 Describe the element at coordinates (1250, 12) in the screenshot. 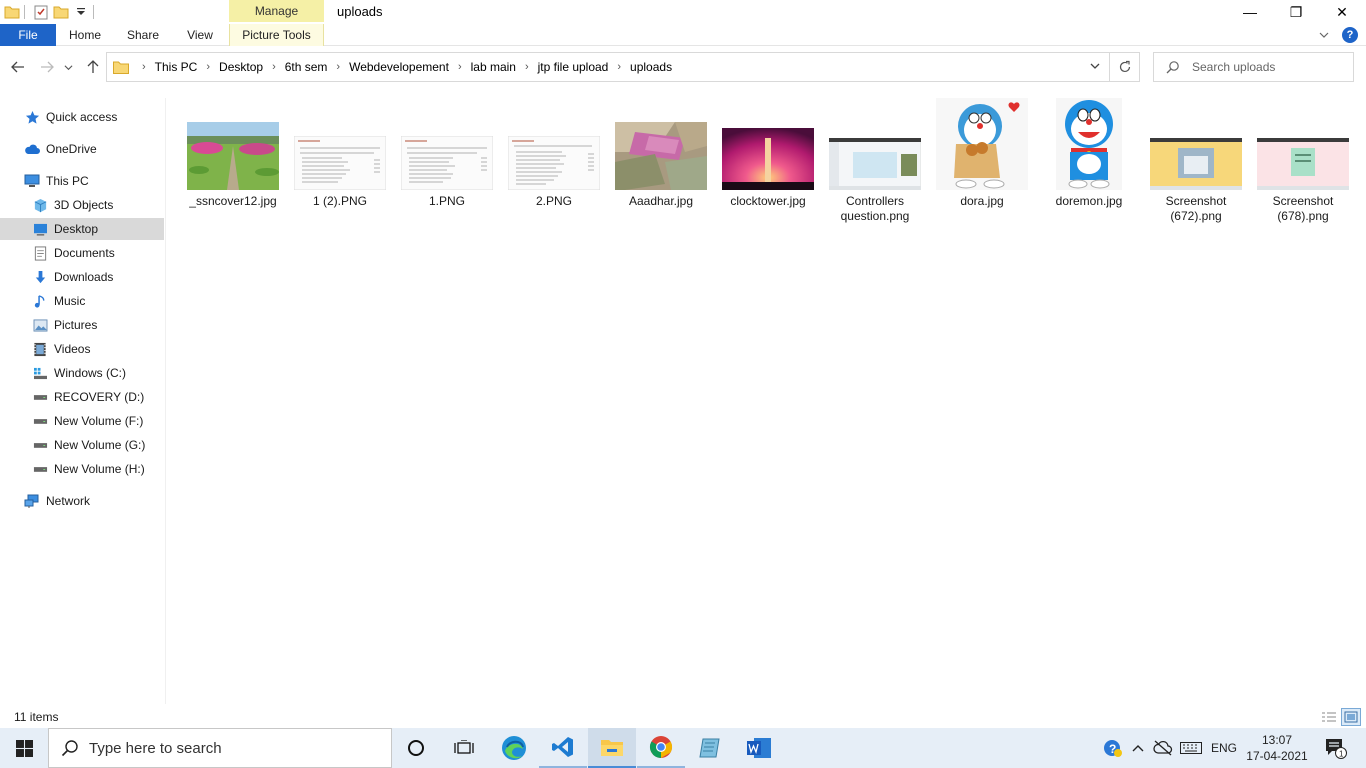

I see `minimize-button: —` at that location.